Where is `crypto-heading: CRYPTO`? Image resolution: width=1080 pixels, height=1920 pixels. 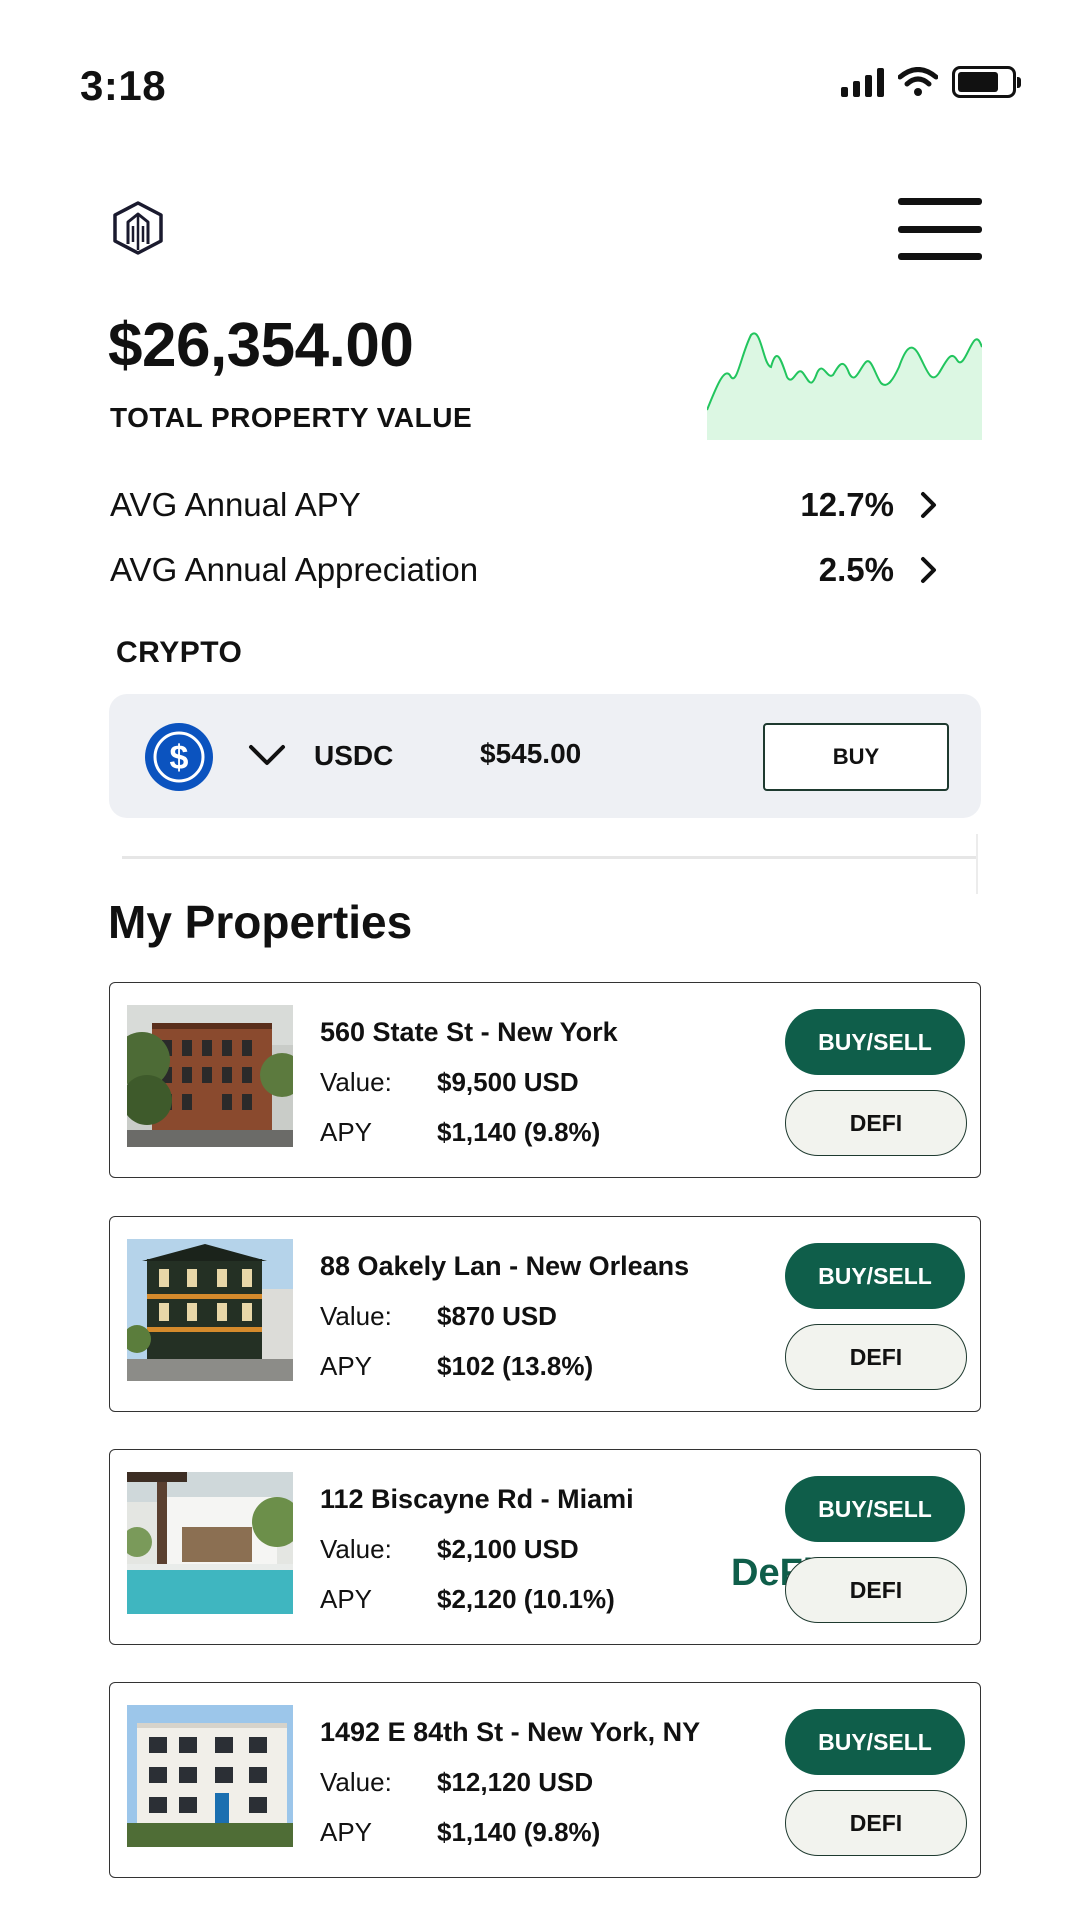 crypto-heading: CRYPTO is located at coordinates (179, 652).